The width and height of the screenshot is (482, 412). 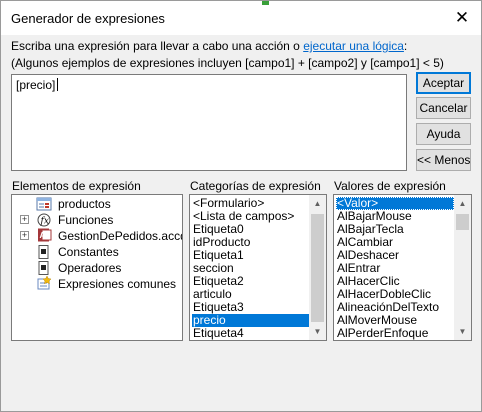 I want to click on categories-scrollbar: ▲ ▼, so click(x=317, y=267).